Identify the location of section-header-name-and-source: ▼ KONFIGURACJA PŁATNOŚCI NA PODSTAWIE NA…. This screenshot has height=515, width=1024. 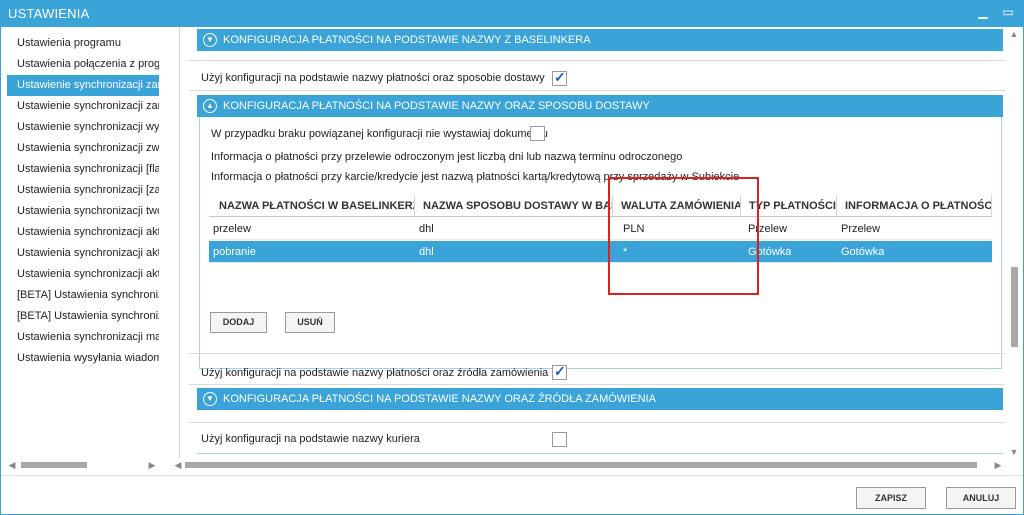
(600, 399).